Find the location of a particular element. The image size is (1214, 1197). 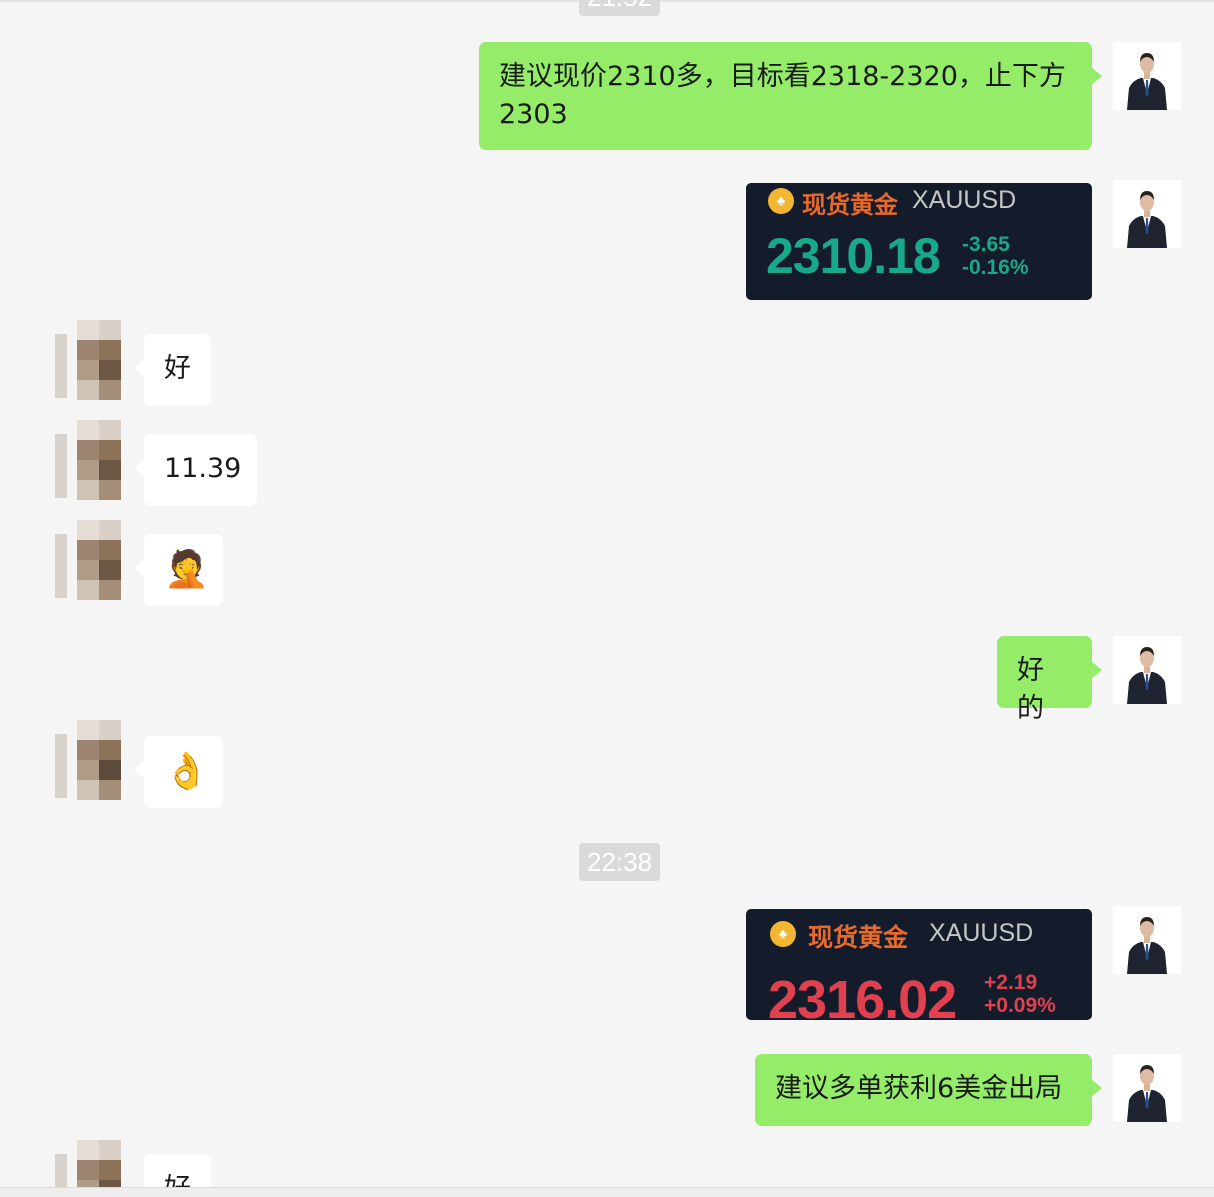

outgoing-message-bubble: 好的 is located at coordinates (1049, 680).